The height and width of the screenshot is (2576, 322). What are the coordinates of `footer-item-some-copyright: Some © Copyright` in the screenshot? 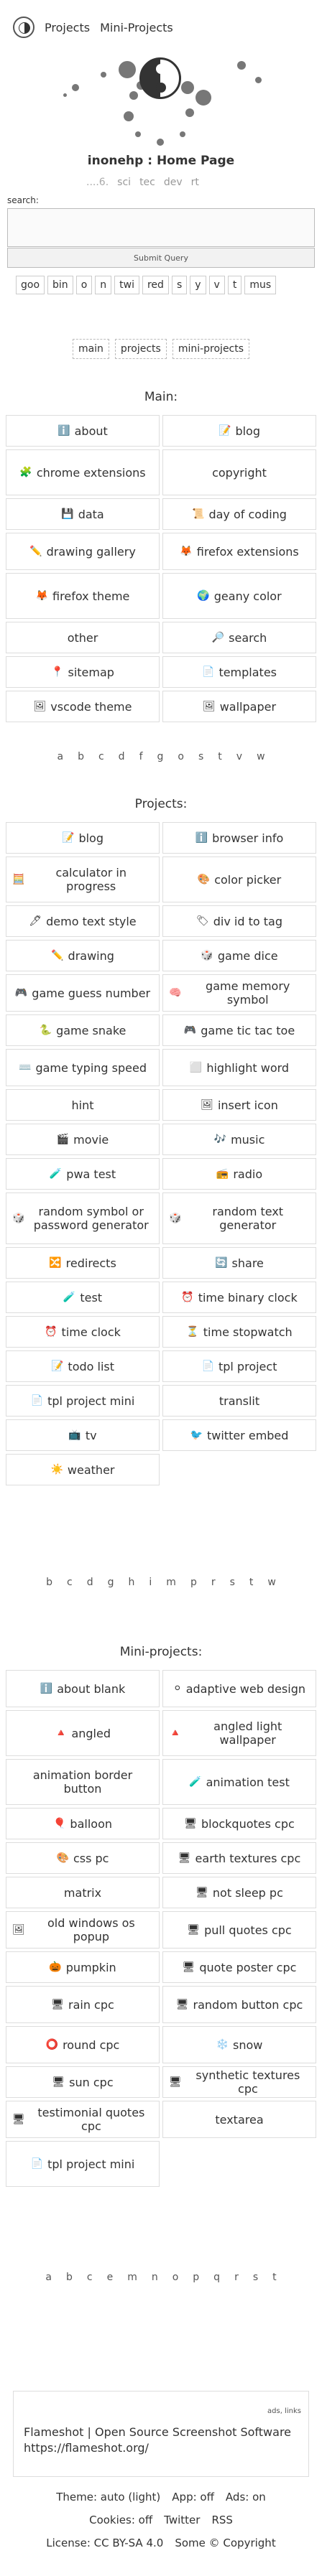 It's located at (225, 2543).